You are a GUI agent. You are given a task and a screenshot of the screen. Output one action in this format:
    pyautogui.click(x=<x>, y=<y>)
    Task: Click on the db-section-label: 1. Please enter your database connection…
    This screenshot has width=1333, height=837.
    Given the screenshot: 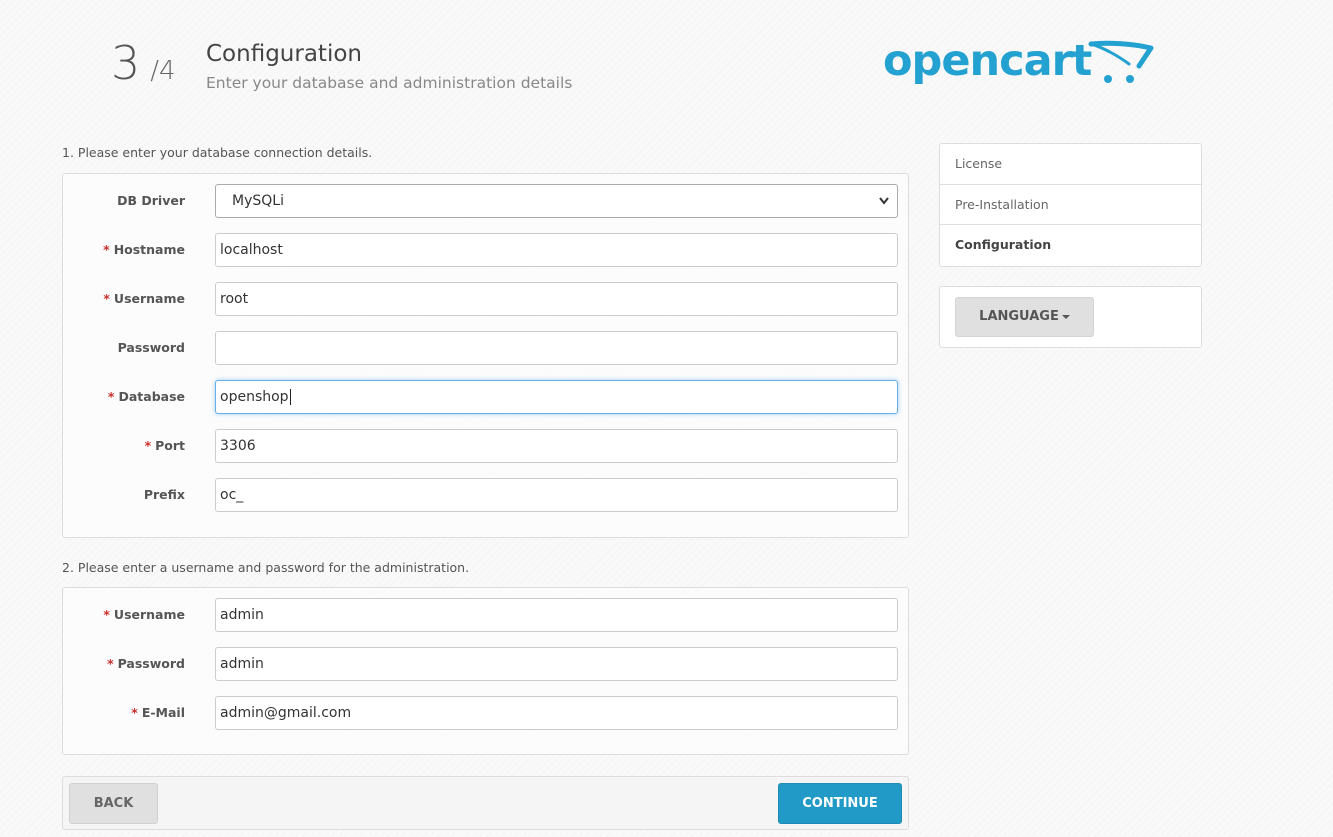 What is the action you would take?
    pyautogui.click(x=217, y=152)
    